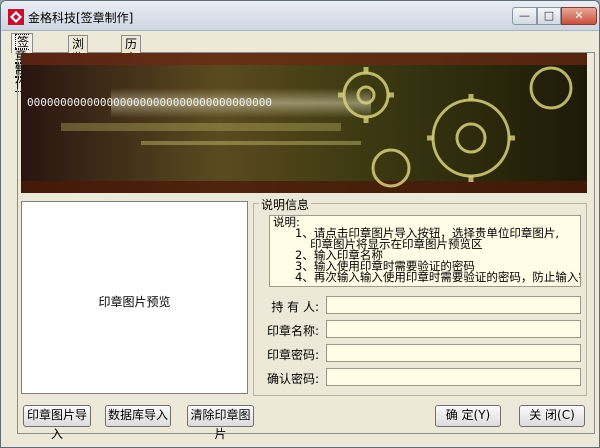 The width and height of the screenshot is (600, 448). Describe the element at coordinates (300, 16) in the screenshot. I see `title-bar: 金格科技[签章制作] — □ ✕` at that location.